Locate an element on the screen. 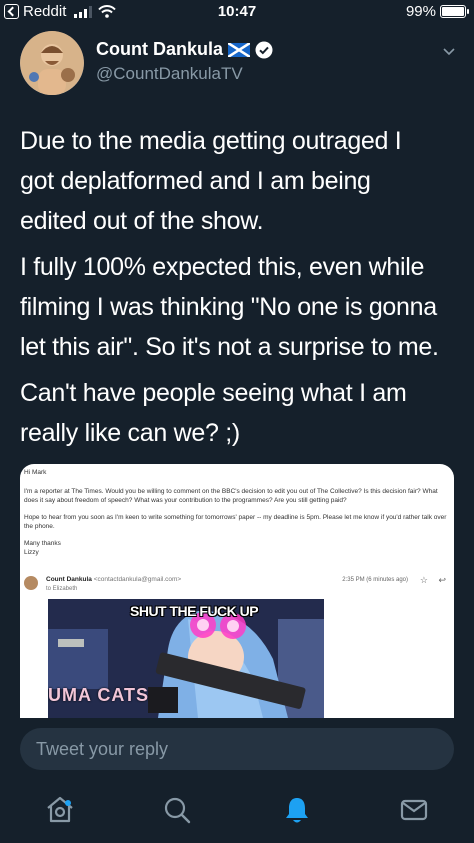  star-icon: ☆ is located at coordinates (423, 580).